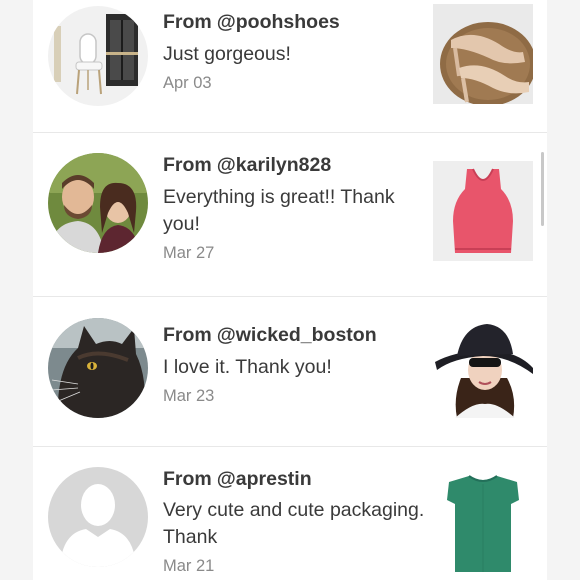 This screenshot has height=580, width=580. Describe the element at coordinates (542, 189) in the screenshot. I see `scrollbar` at that location.